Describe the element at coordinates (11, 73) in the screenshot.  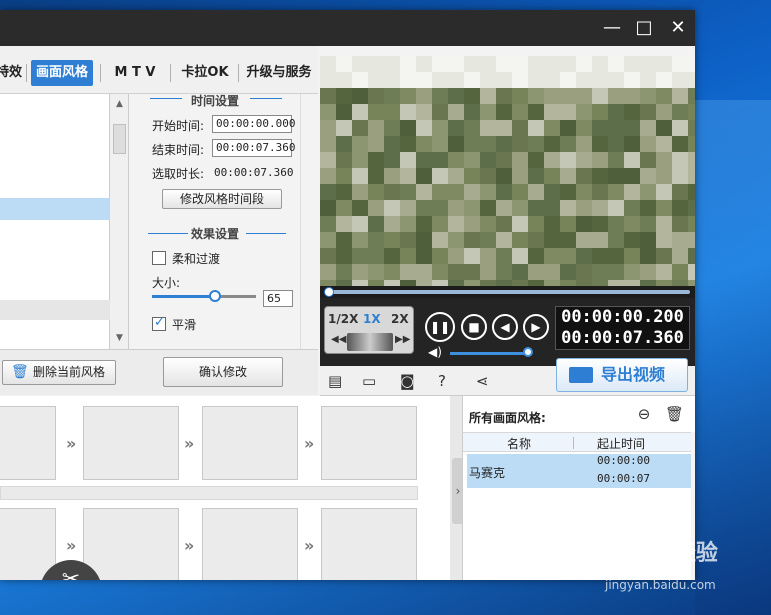
I see `tab-effects: 特效` at that location.